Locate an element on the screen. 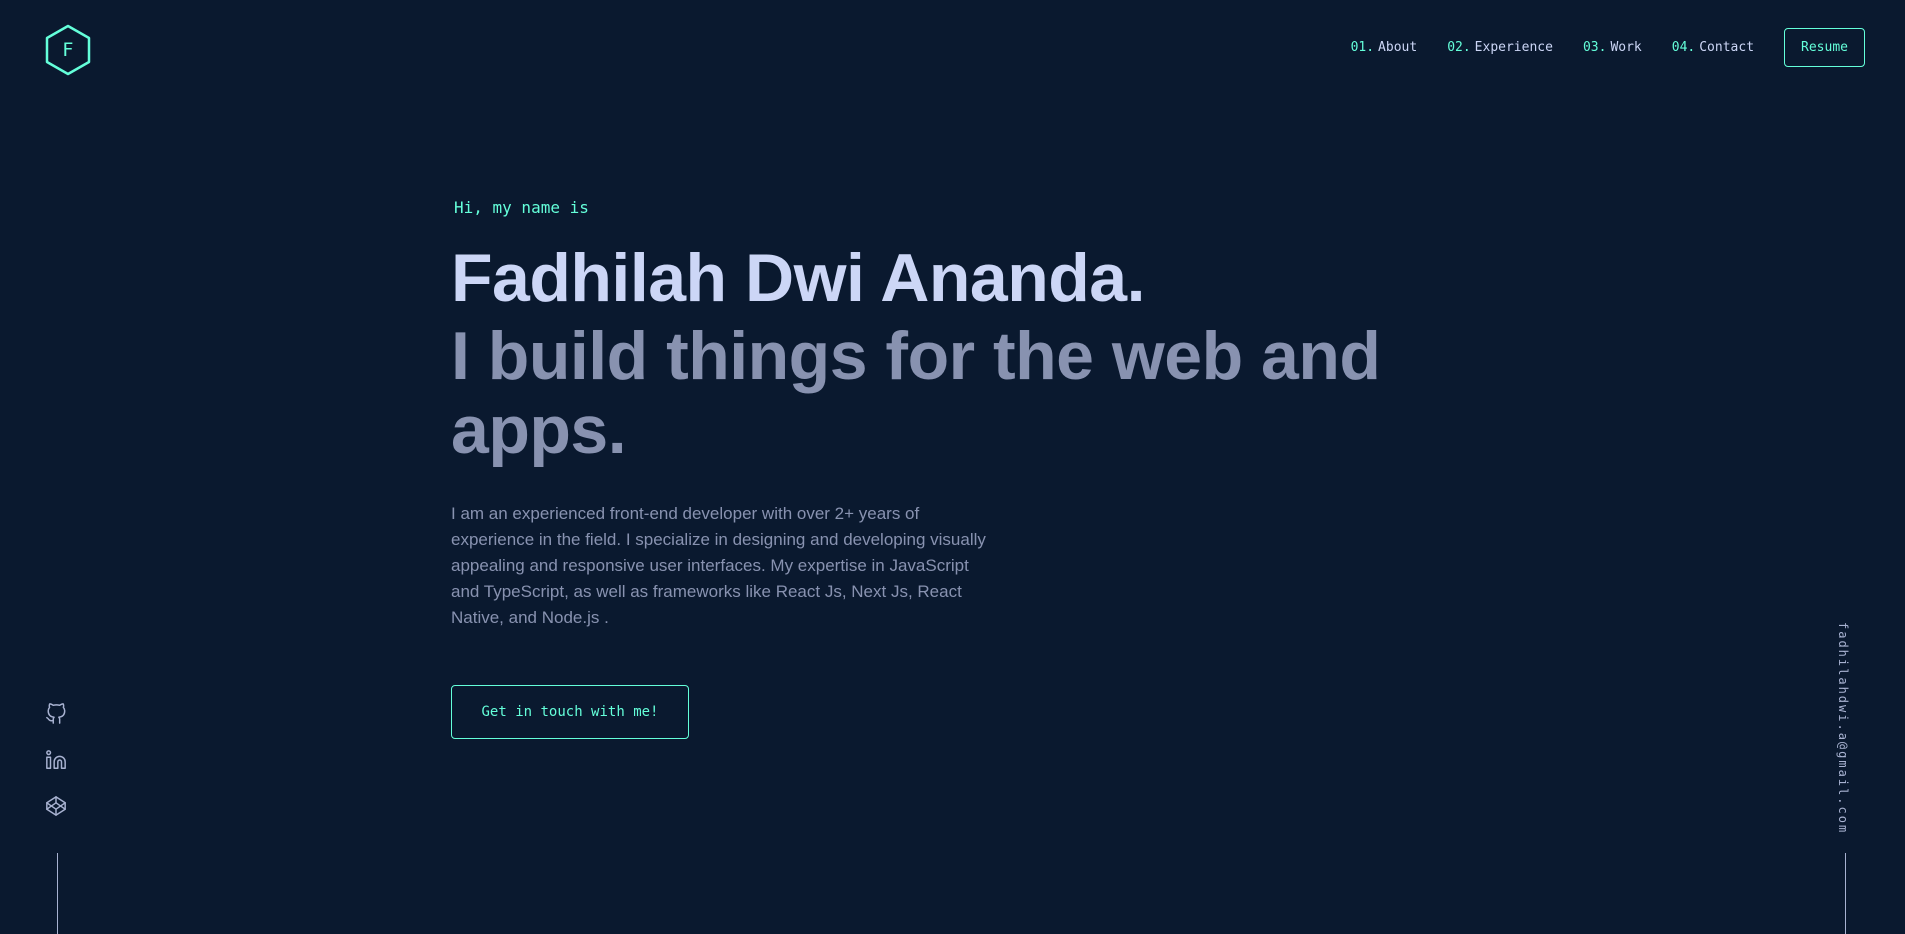 The height and width of the screenshot is (934, 1905). hero-name: Fadhilah Dwi Ananda. is located at coordinates (798, 278).